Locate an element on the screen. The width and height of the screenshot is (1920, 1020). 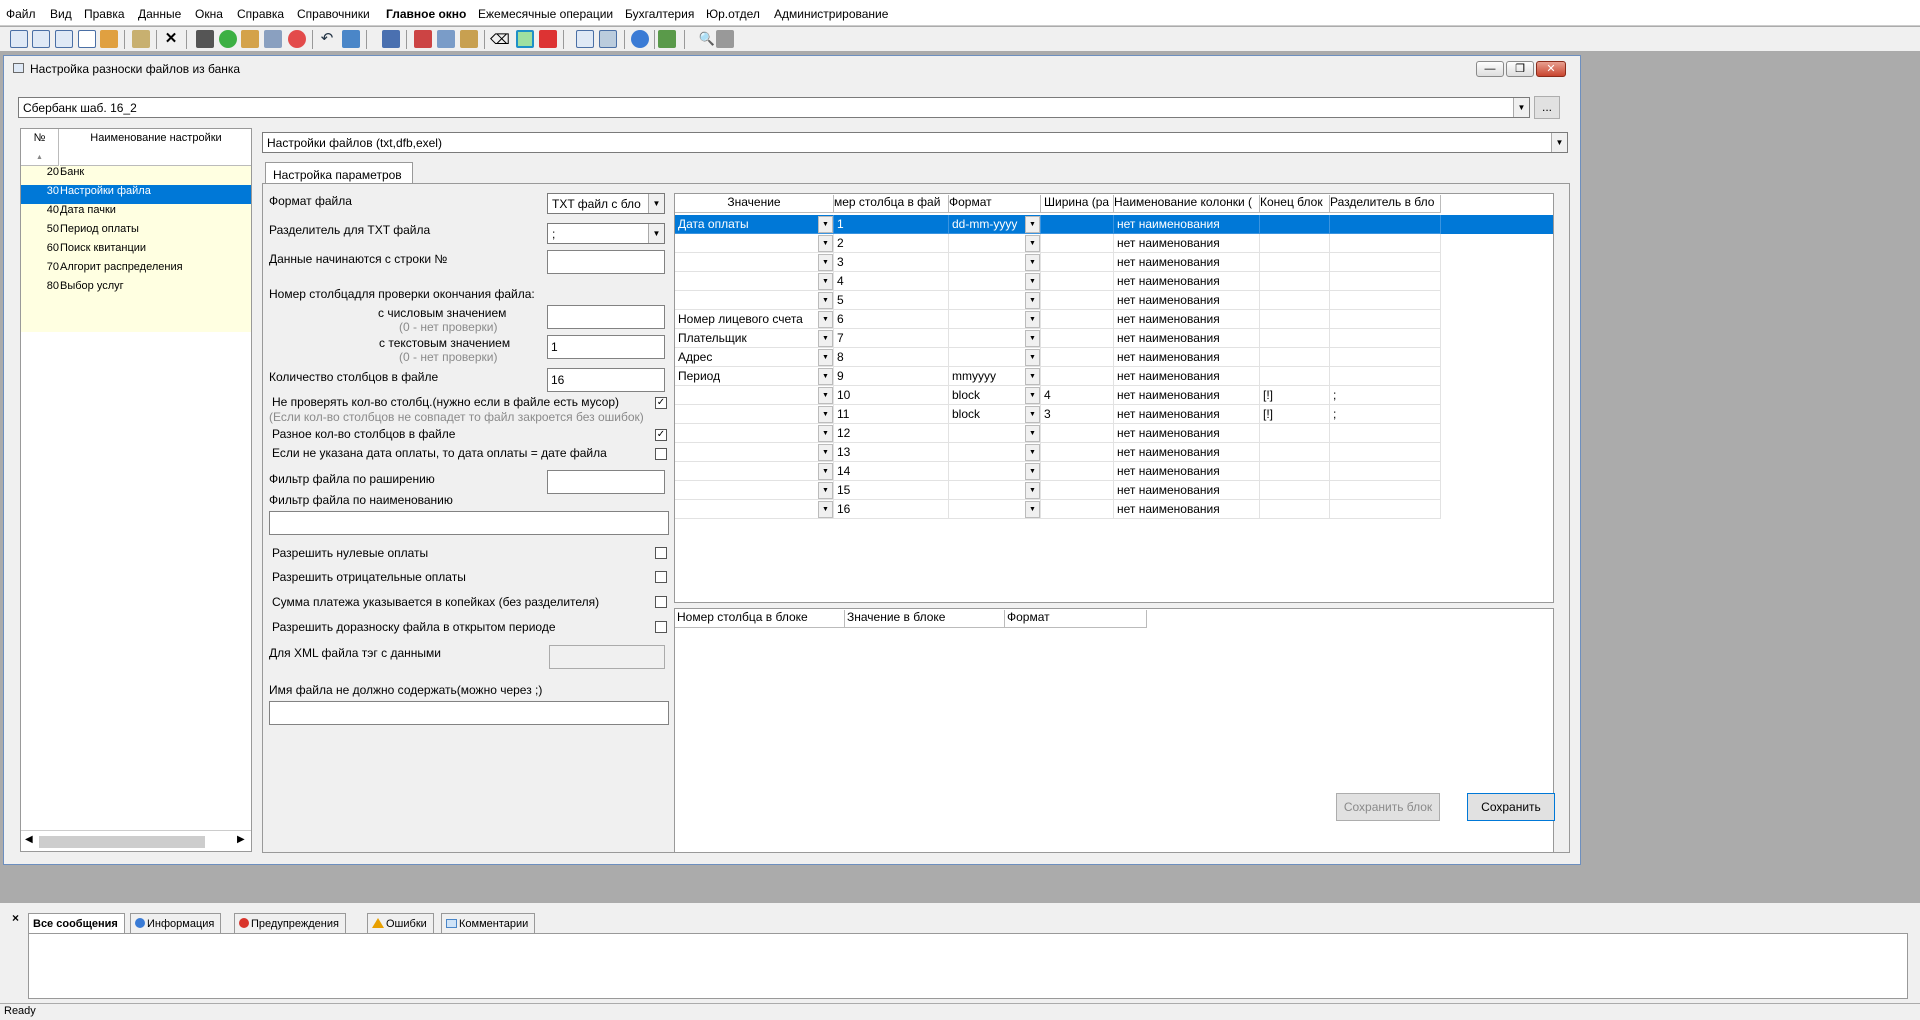
no-date-checkbox is located at coordinates (661, 454).